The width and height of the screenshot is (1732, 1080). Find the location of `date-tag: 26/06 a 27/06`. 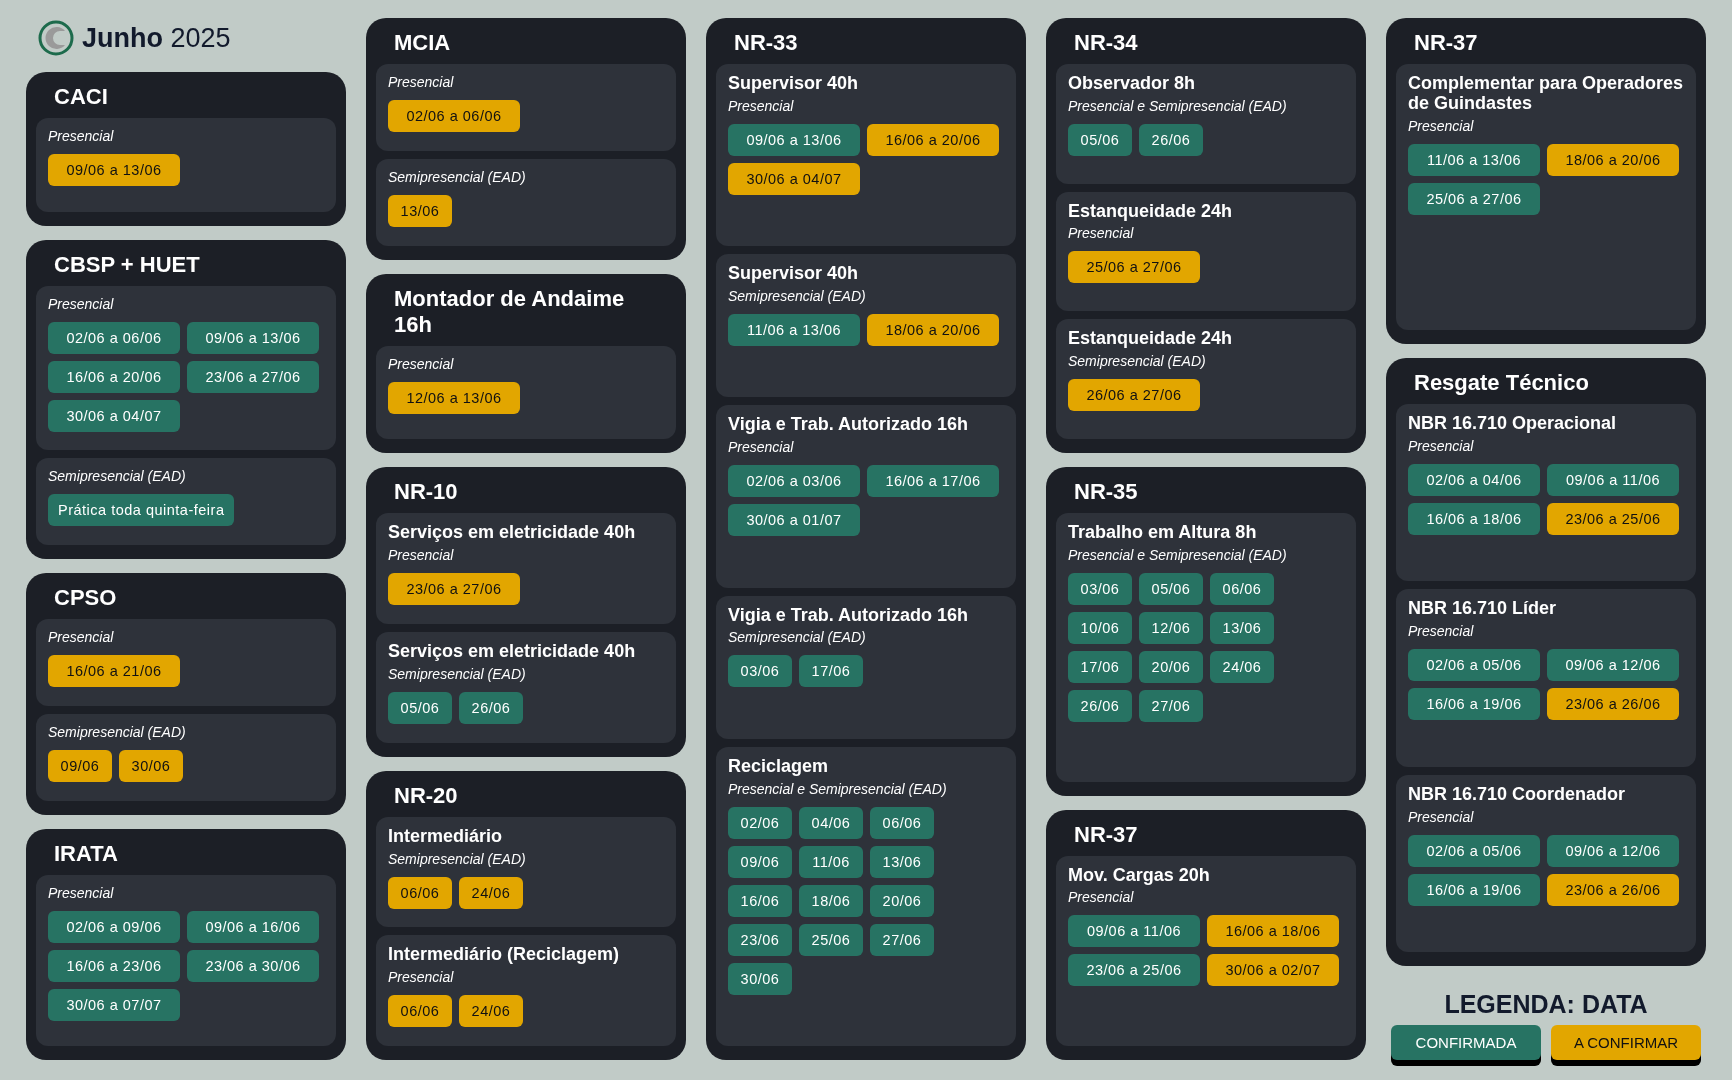

date-tag: 26/06 a 27/06 is located at coordinates (1134, 395).